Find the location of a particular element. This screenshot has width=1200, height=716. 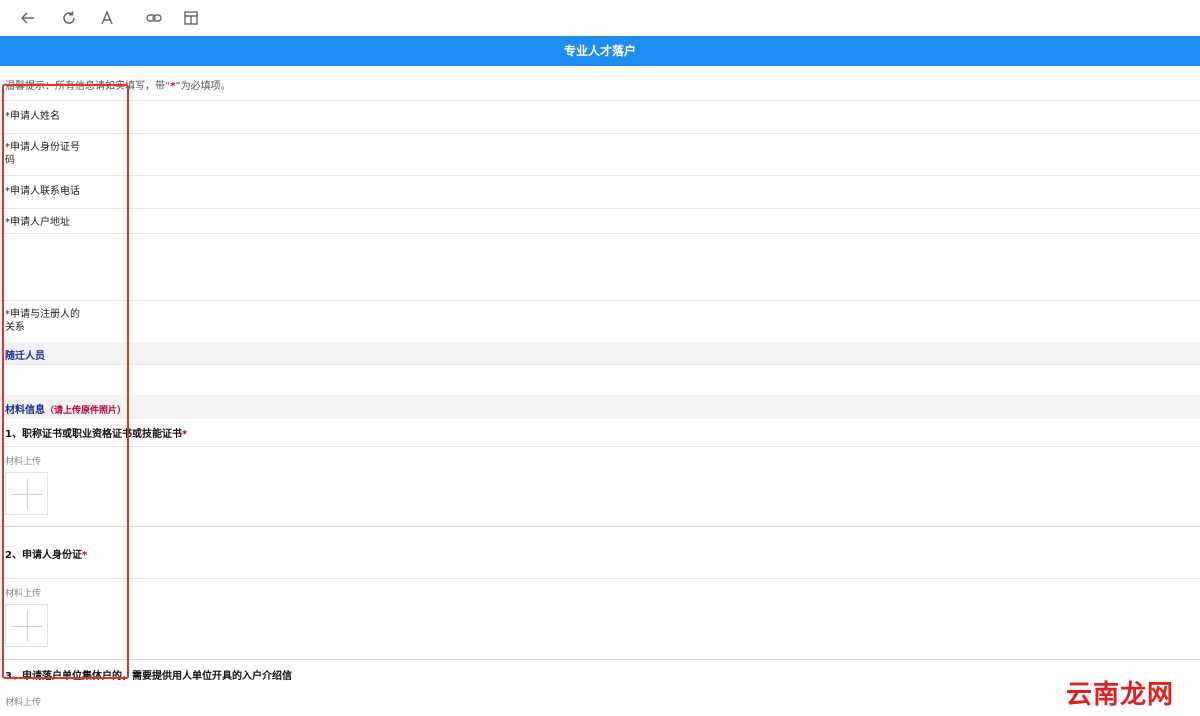

browser-toolbar is located at coordinates (600, 18).